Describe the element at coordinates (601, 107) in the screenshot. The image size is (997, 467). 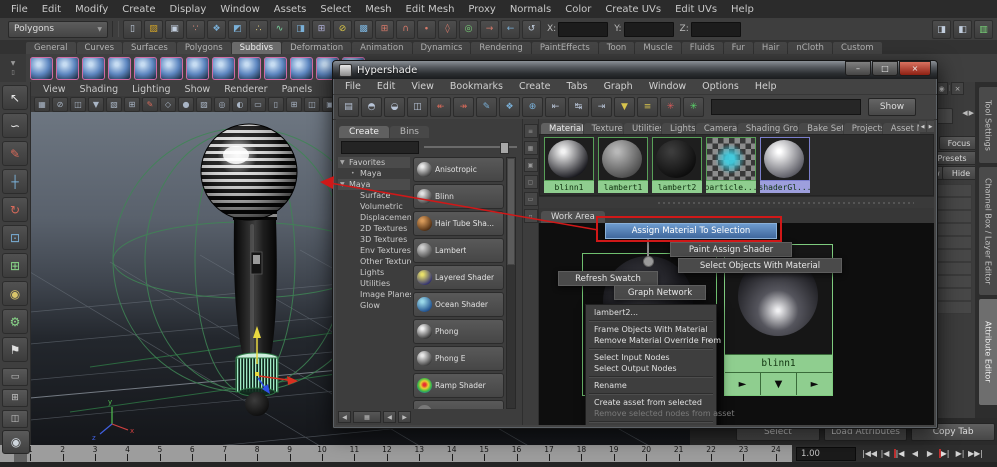
I see `show-output-connections-icon: ⇥` at that location.